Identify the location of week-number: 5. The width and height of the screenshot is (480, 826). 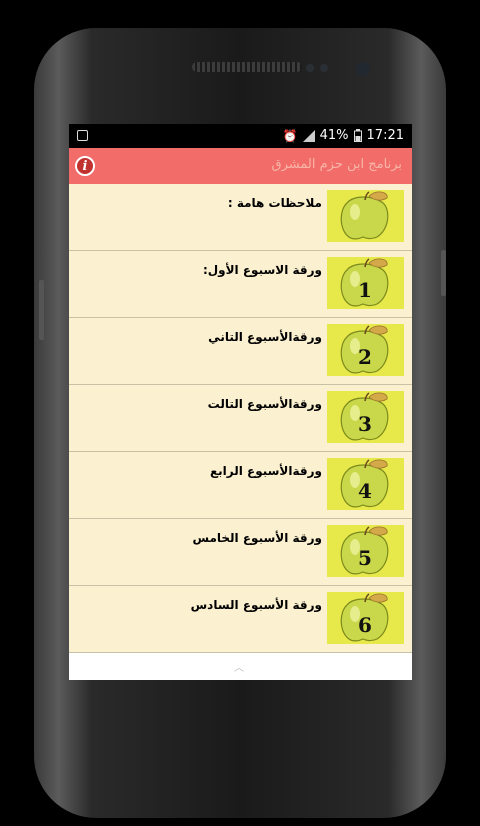
(365, 558).